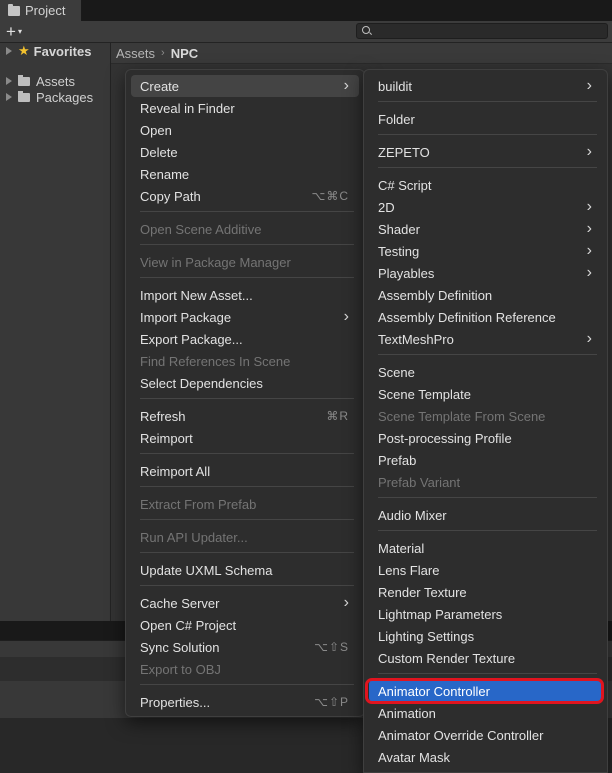  What do you see at coordinates (206, 570) in the screenshot?
I see `menu-item-label: Update UXML Schema` at bounding box center [206, 570].